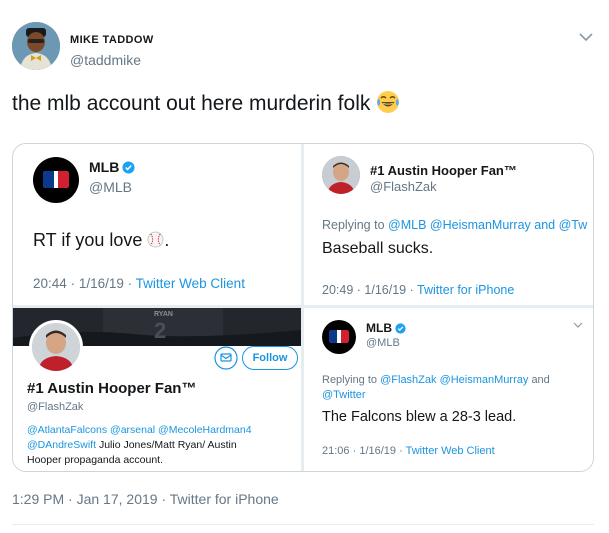 This screenshot has width=609, height=533. What do you see at coordinates (385, 290) in the screenshot?
I see `fan-reply-date: 1/16/19` at bounding box center [385, 290].